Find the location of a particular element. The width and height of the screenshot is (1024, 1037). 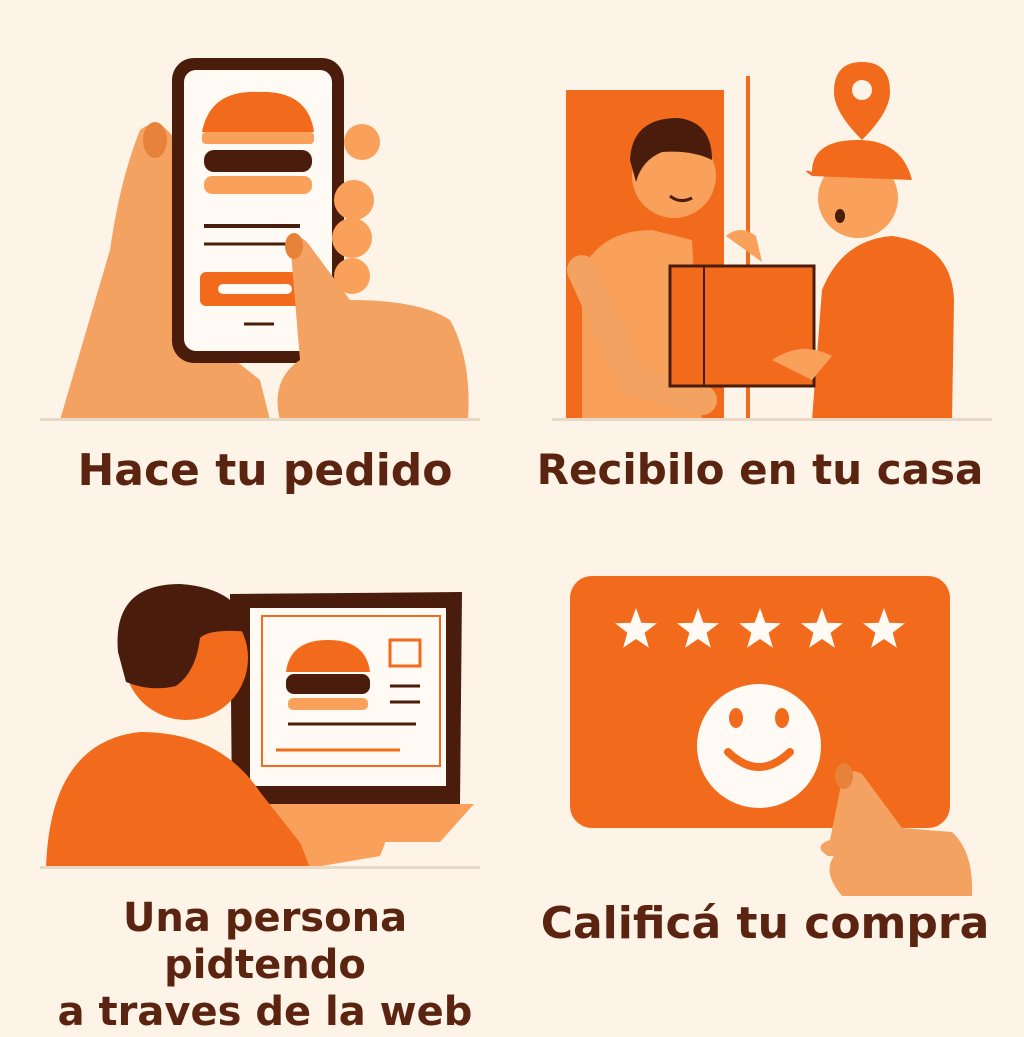

step-caption: Hace tu pedido is located at coordinates (265, 471).